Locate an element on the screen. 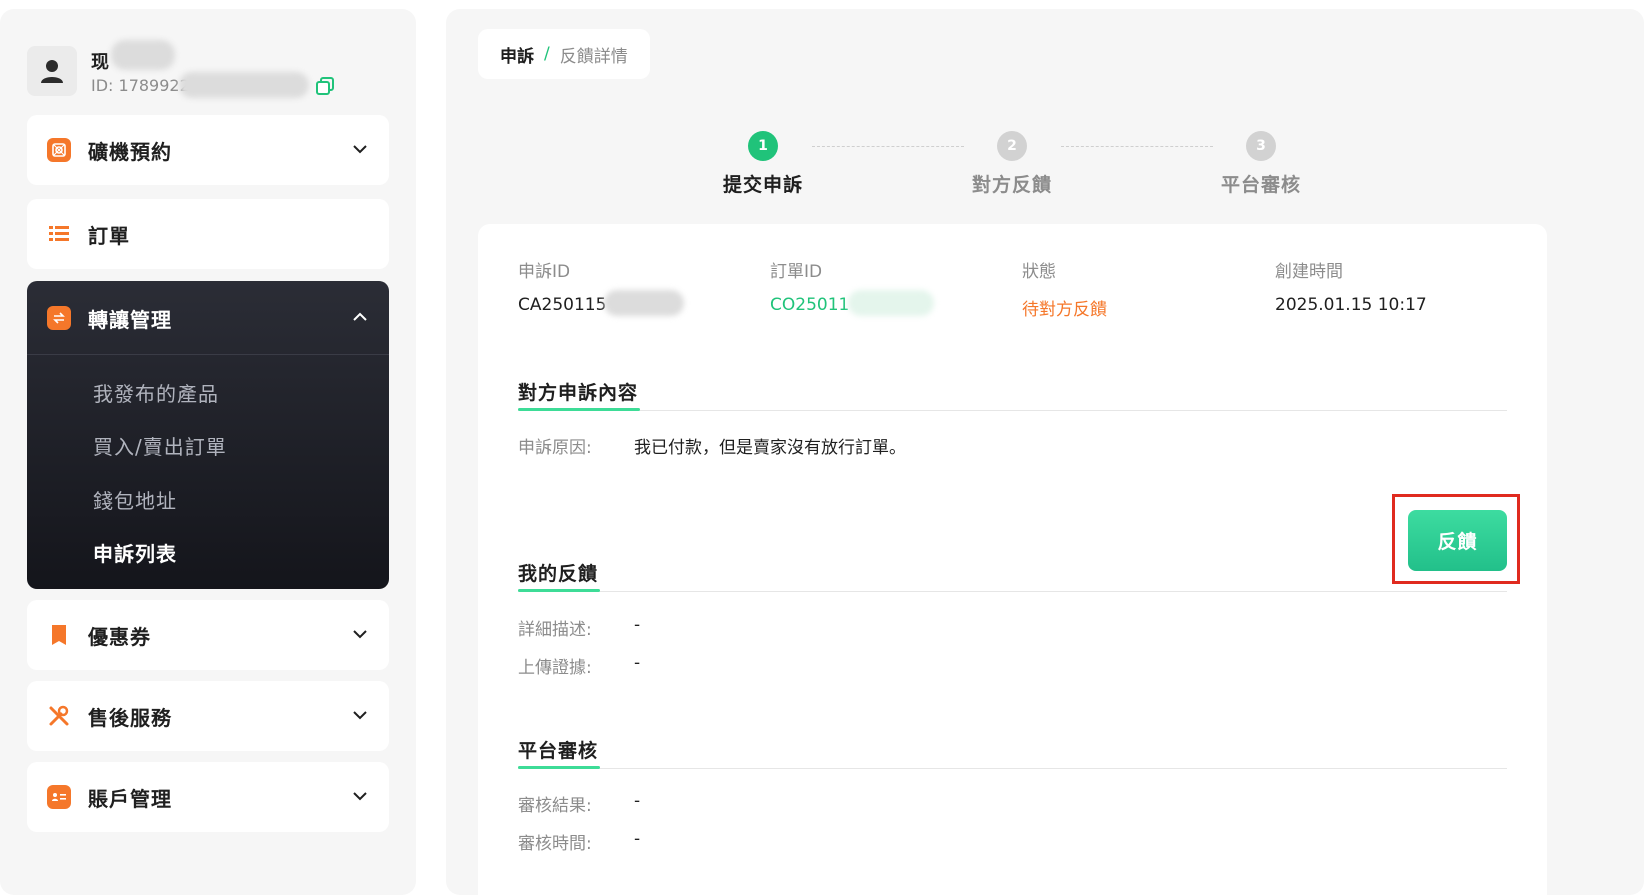 The height and width of the screenshot is (895, 1644). redacted-order-id is located at coordinates (891, 303).